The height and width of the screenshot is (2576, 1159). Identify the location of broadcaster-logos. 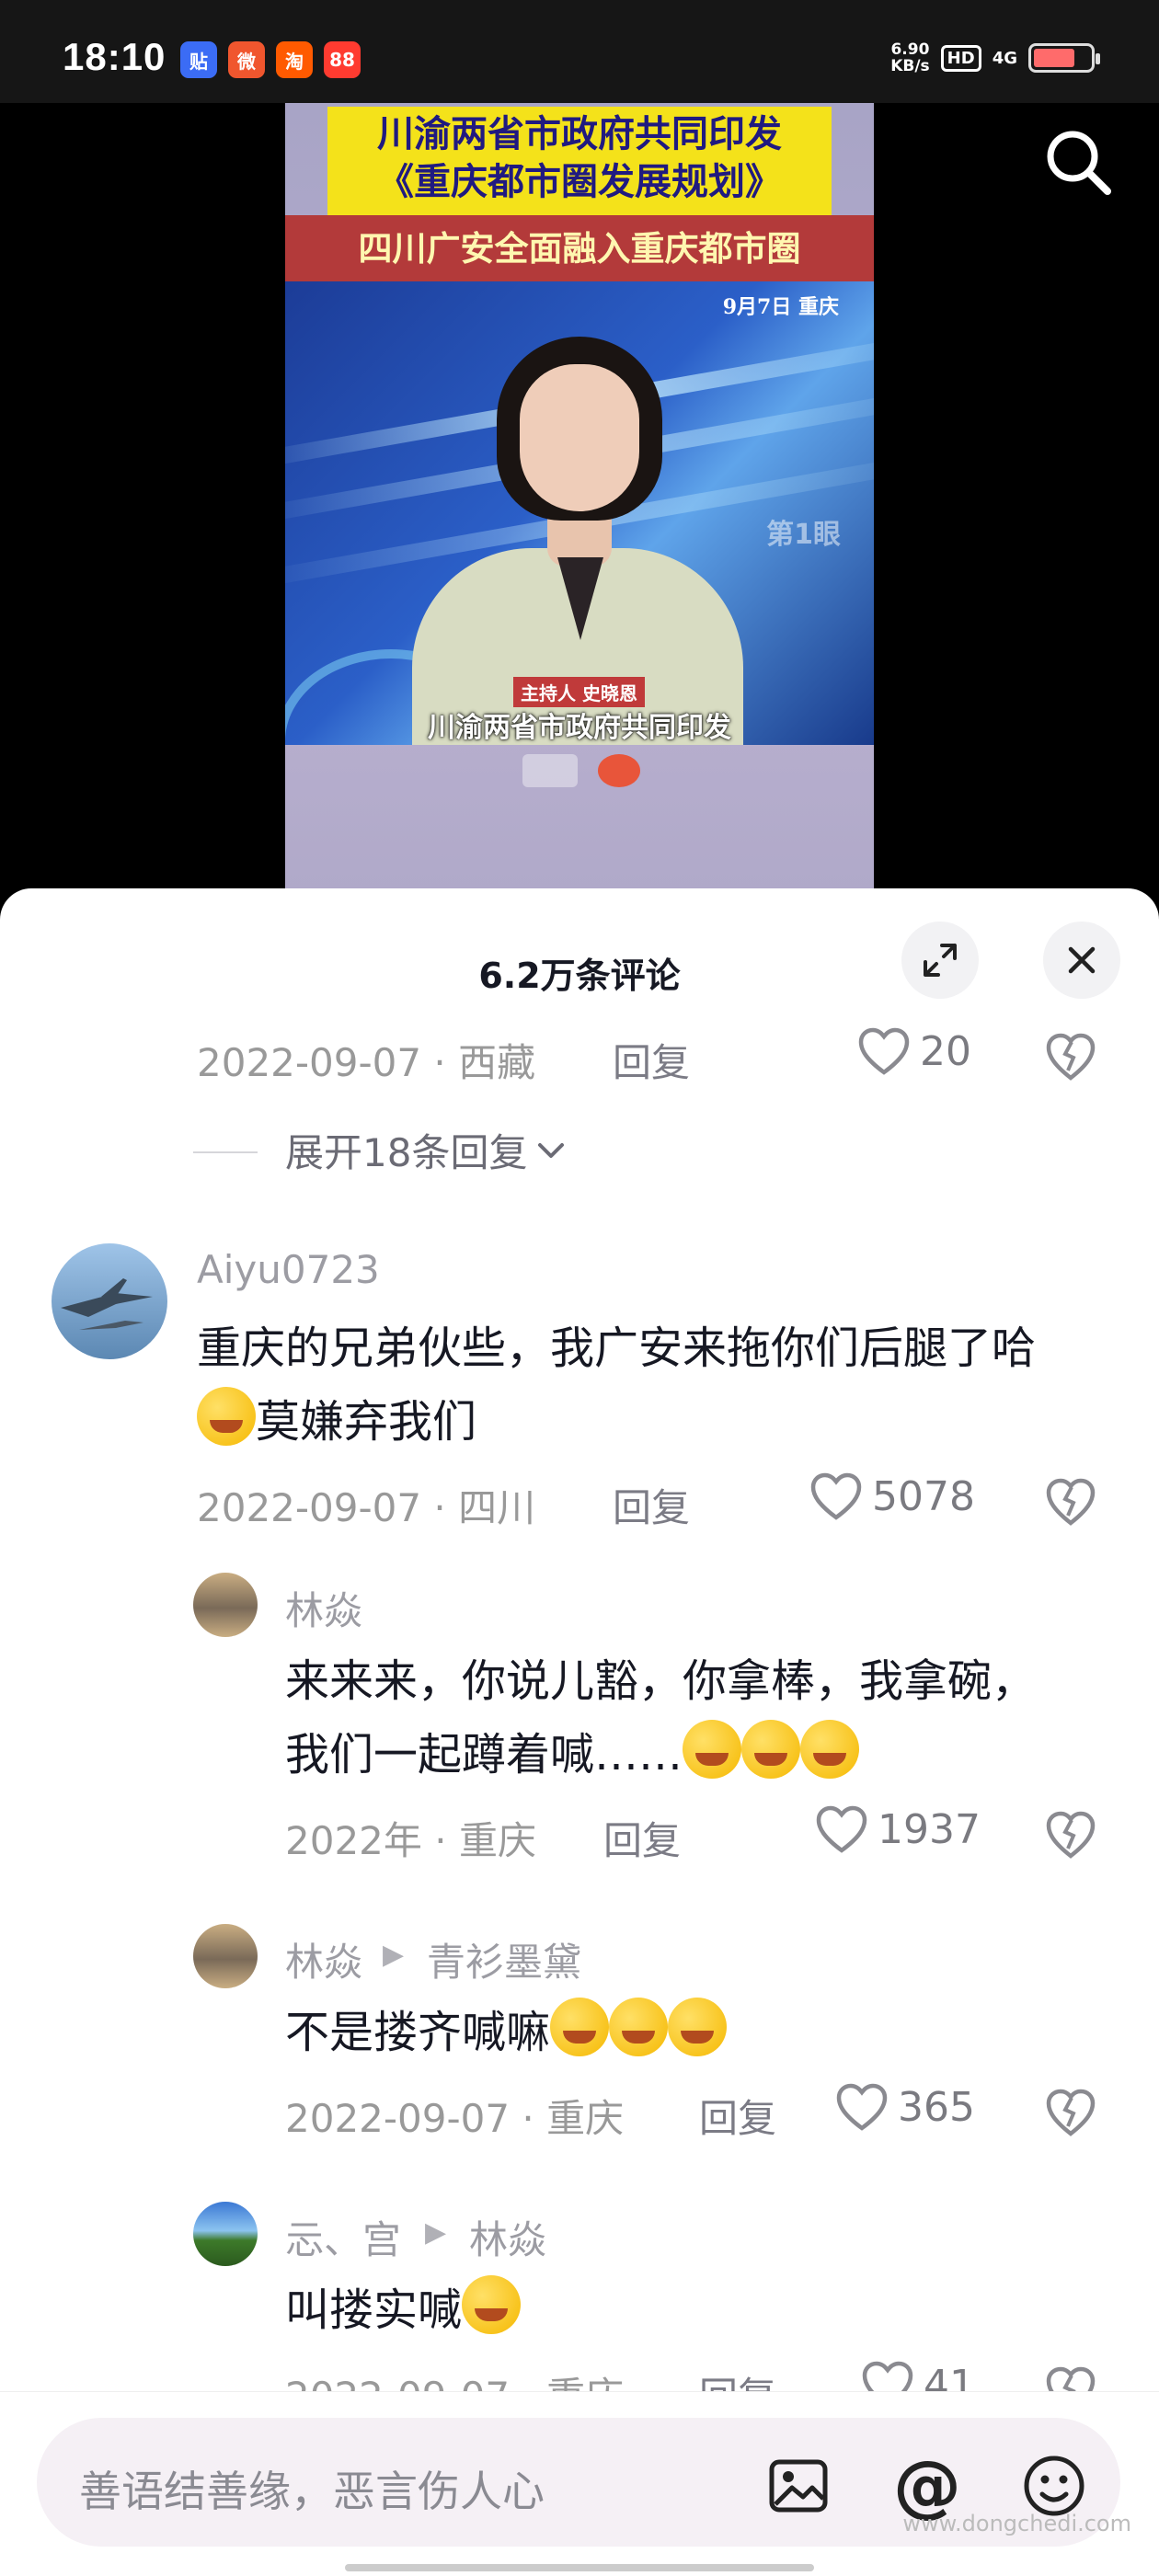
(581, 771).